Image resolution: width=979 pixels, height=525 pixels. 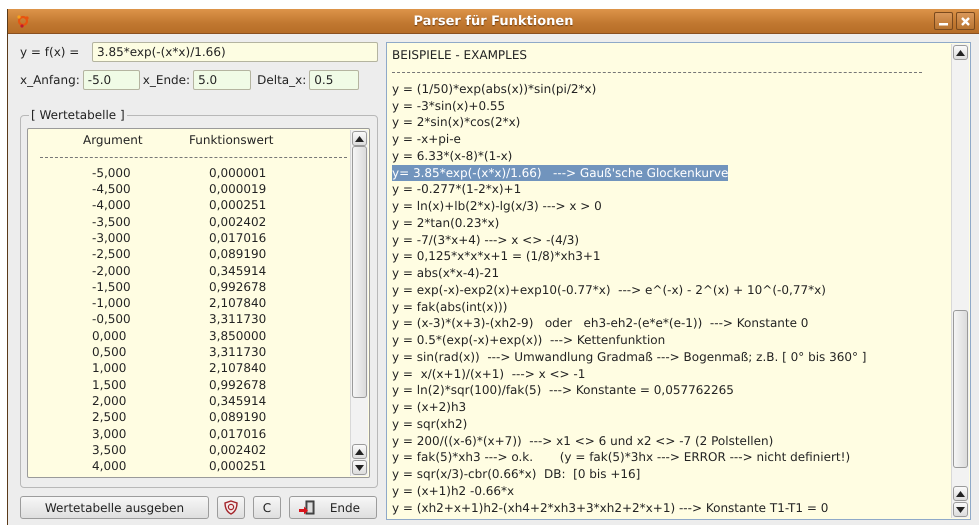 I want to click on example-line: y = 200/((x-6)*(x+7)) ---> x1 <> 6 und x2 <> -7 (2 Polstellen), so click(x=583, y=441).